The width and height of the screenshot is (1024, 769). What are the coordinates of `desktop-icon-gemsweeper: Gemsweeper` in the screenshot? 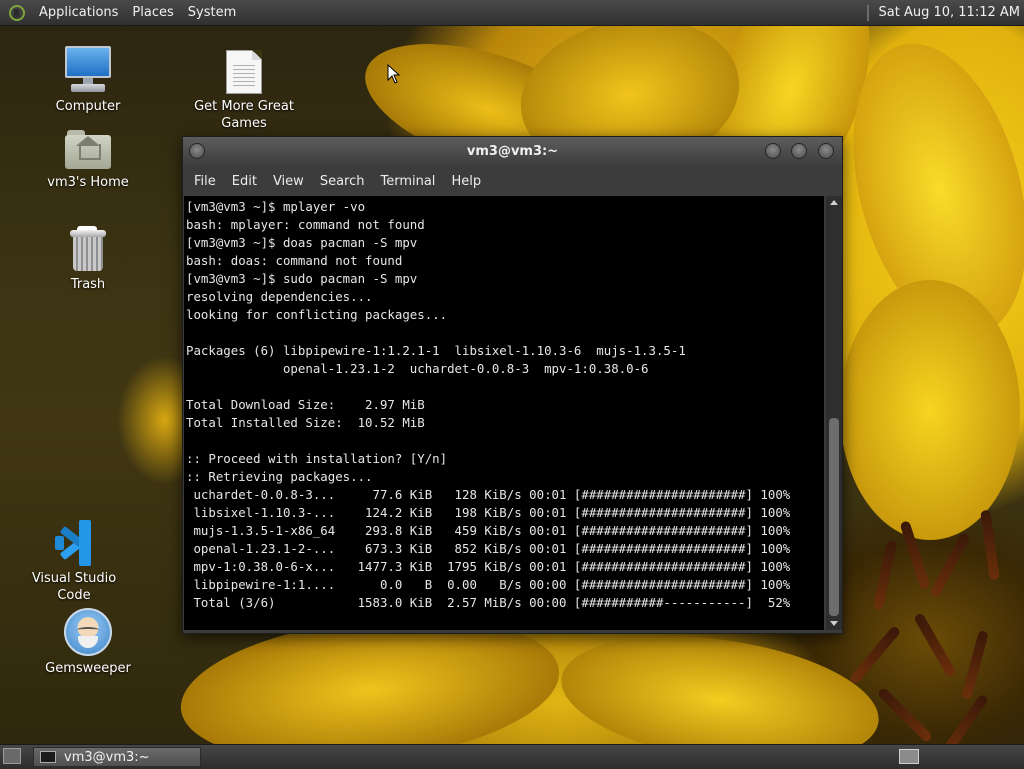 It's located at (88, 642).